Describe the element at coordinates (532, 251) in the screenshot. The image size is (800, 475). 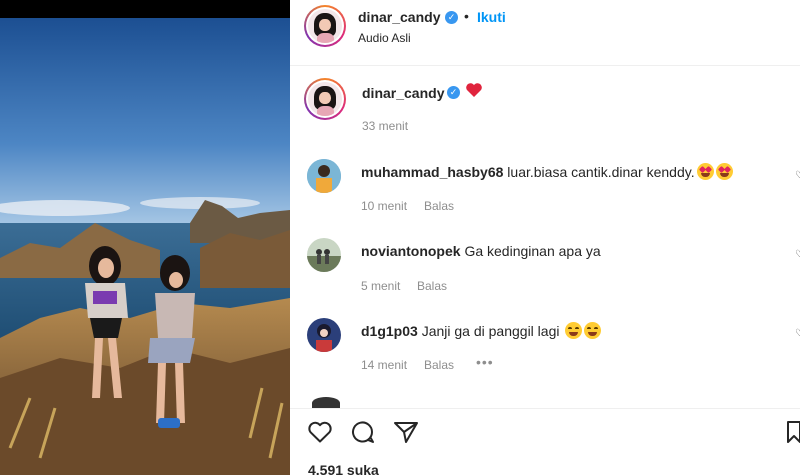
I see `comment-text: Ga kedinginan apa ya` at that location.